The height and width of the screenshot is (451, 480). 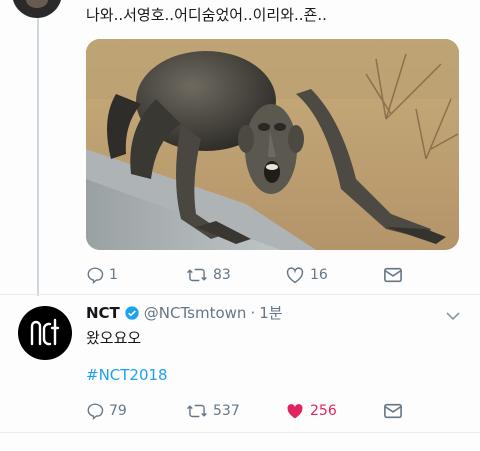 What do you see at coordinates (208, 275) in the screenshot?
I see `retweet-action: 83` at bounding box center [208, 275].